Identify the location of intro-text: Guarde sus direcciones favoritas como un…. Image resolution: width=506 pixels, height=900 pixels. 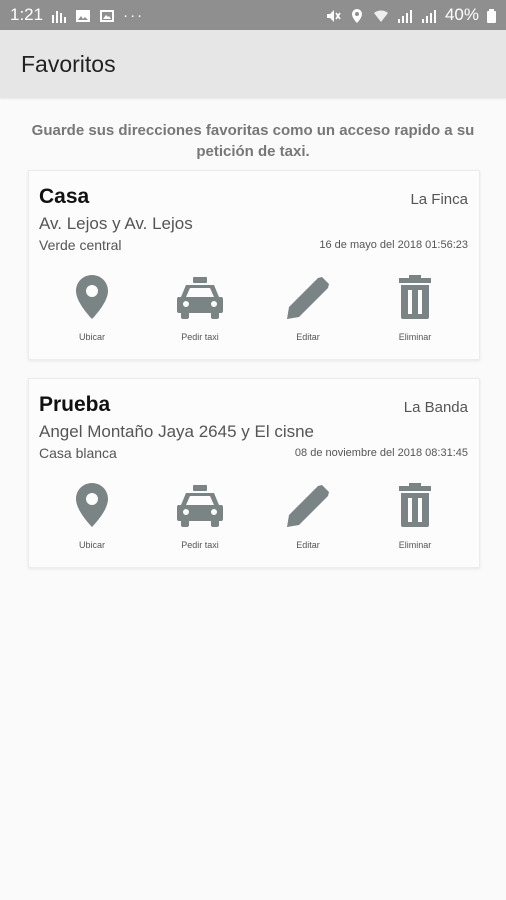
(253, 141).